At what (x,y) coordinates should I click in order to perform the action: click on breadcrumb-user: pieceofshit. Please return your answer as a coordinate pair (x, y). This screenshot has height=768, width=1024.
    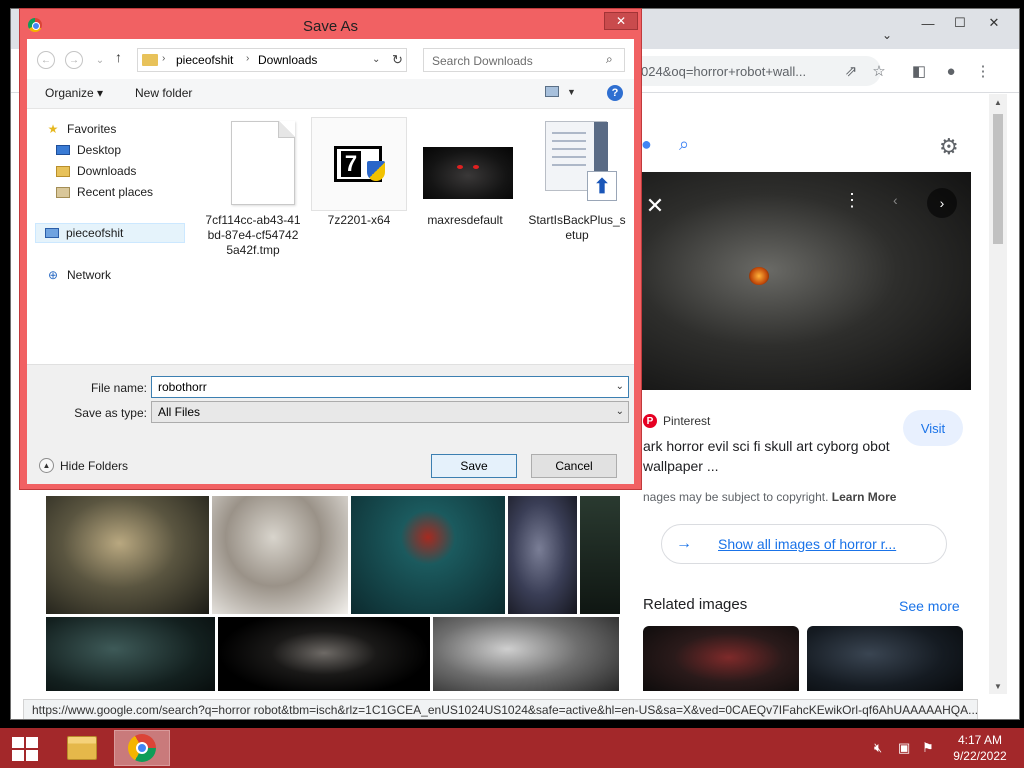
    Looking at the image, I should click on (204, 60).